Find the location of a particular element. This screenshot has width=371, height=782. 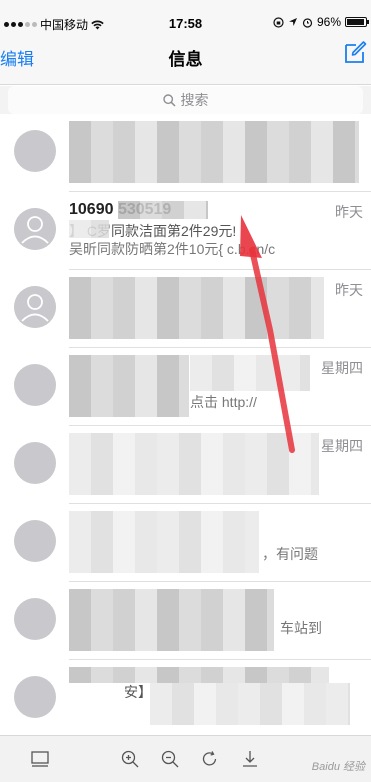

compose-icon is located at coordinates (355, 52).